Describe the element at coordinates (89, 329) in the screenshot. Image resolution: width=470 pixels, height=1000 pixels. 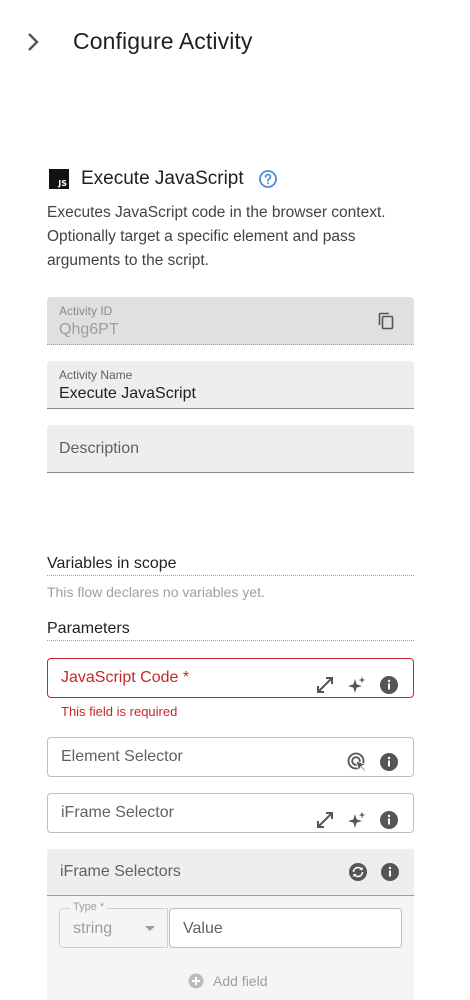
I see `activity-id-value: Qhg6PT` at that location.